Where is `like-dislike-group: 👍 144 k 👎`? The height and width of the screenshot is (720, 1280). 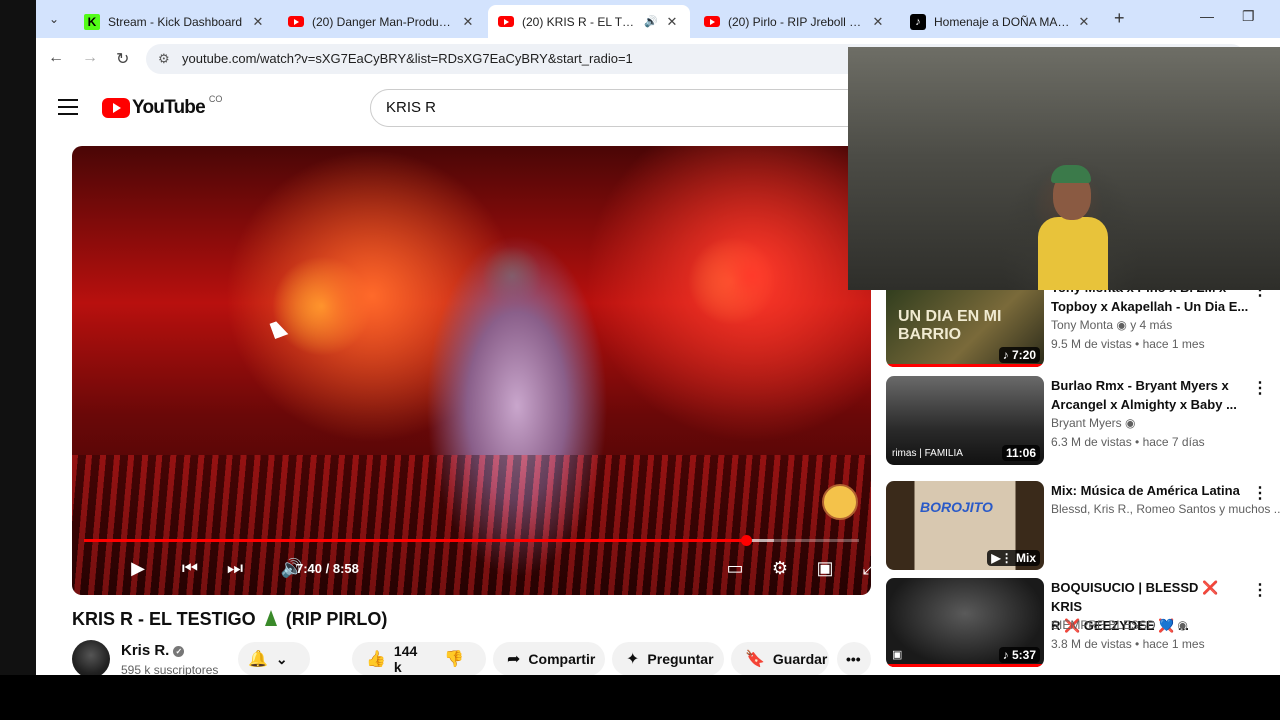 like-dislike-group: 👍 144 k 👎 is located at coordinates (419, 658).